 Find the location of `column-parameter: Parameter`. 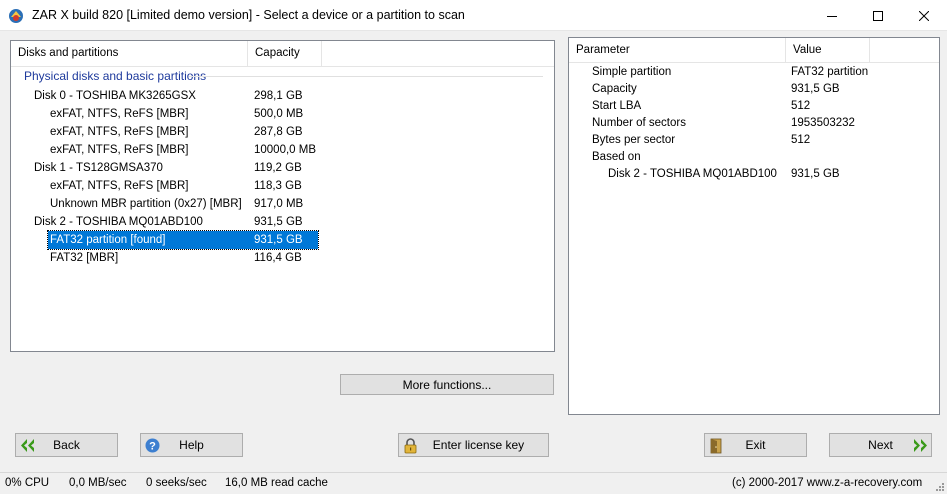

column-parameter: Parameter is located at coordinates (677, 50).